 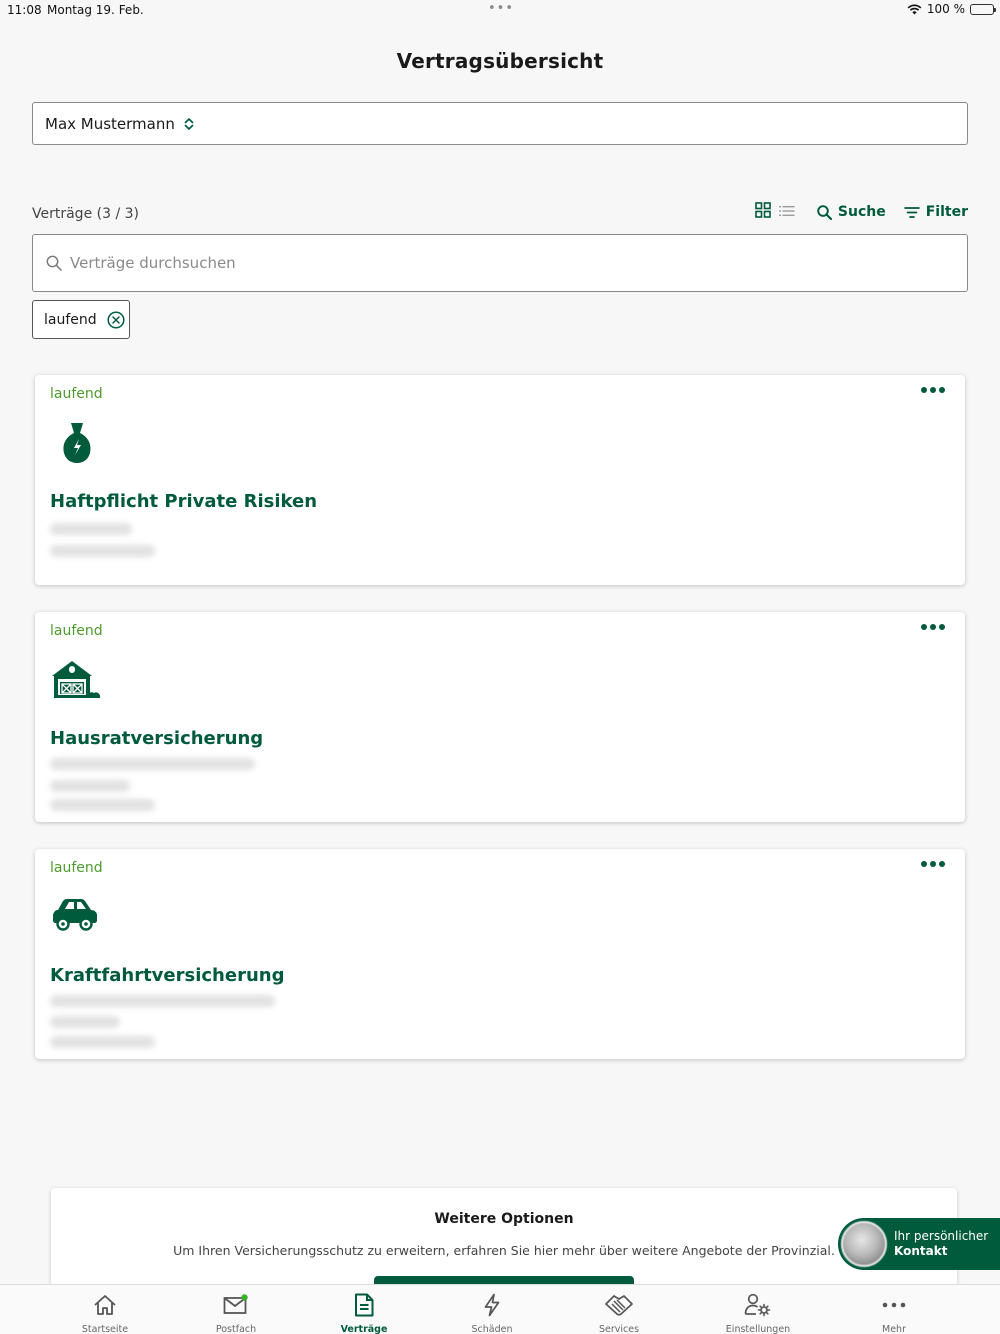 I want to click on header-actions: Suche Filter, so click(x=861, y=212).